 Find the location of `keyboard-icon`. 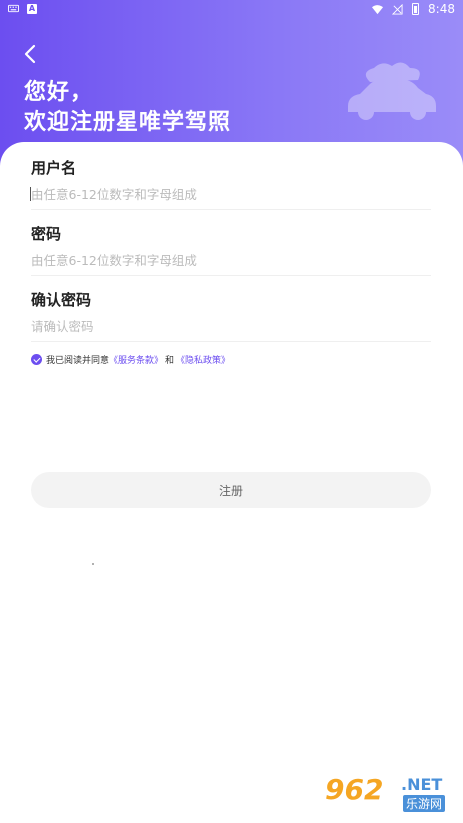

keyboard-icon is located at coordinates (13, 8).